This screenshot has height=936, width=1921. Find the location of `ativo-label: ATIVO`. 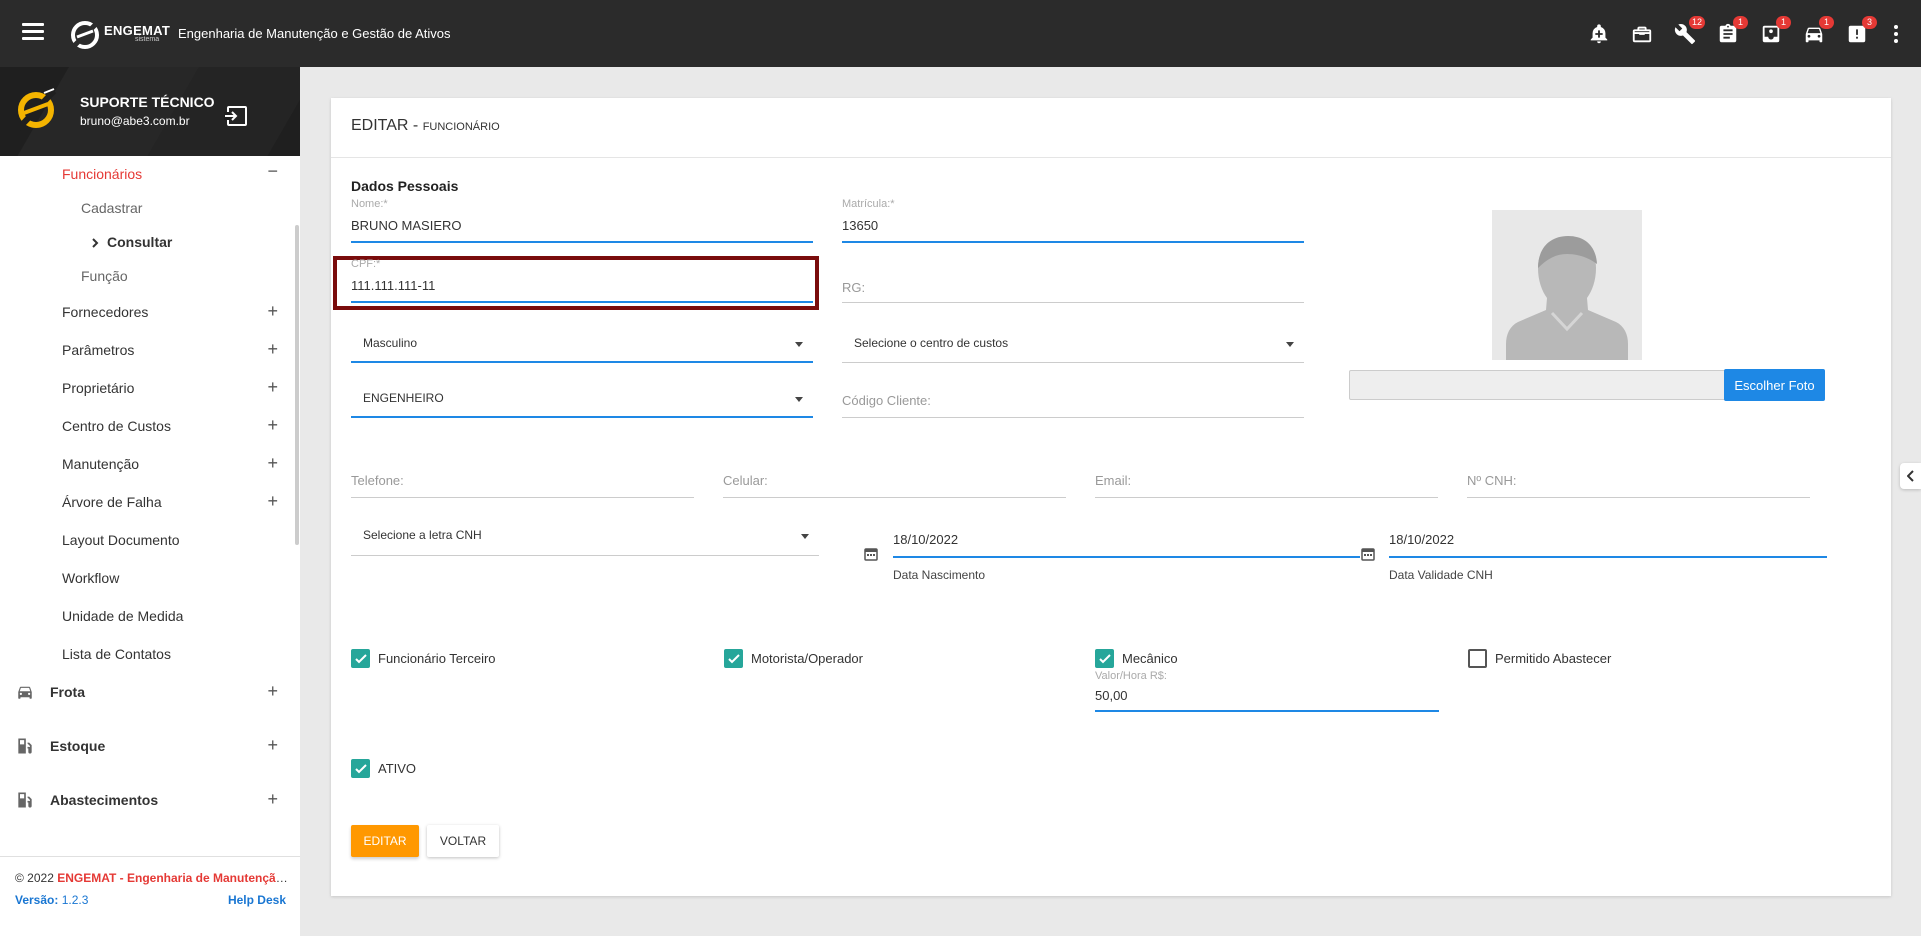

ativo-label: ATIVO is located at coordinates (397, 768).